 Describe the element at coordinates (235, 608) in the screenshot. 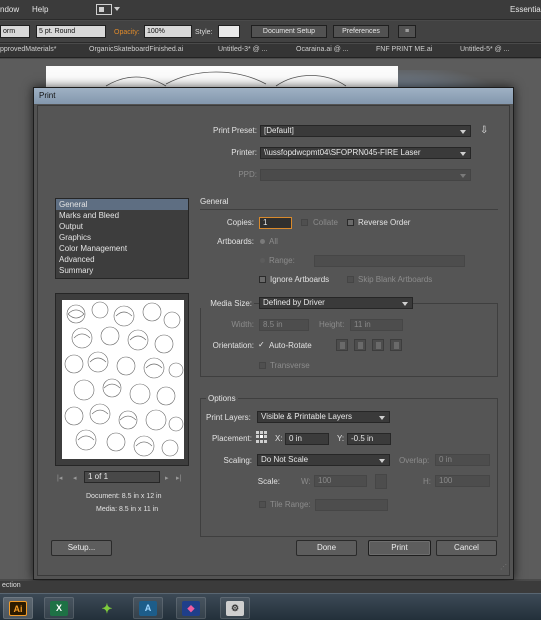

I see `app-taskbar-button: ⚙` at that location.